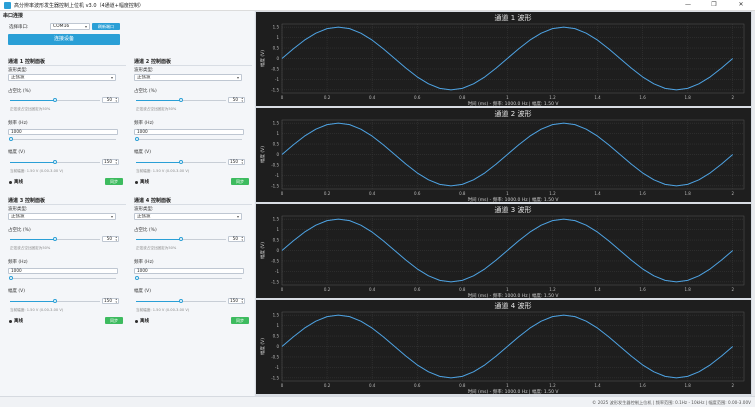 This screenshot has width=755, height=407. What do you see at coordinates (714, 5) in the screenshot?
I see `maximize-icon: ❐` at bounding box center [714, 5].